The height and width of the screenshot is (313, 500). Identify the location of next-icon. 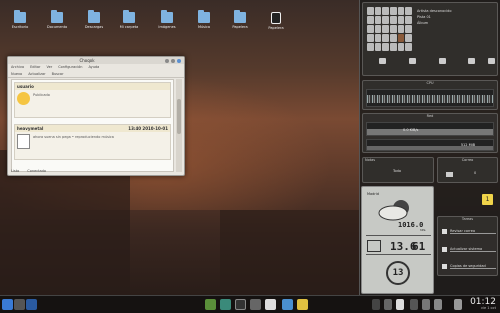
(471, 61).